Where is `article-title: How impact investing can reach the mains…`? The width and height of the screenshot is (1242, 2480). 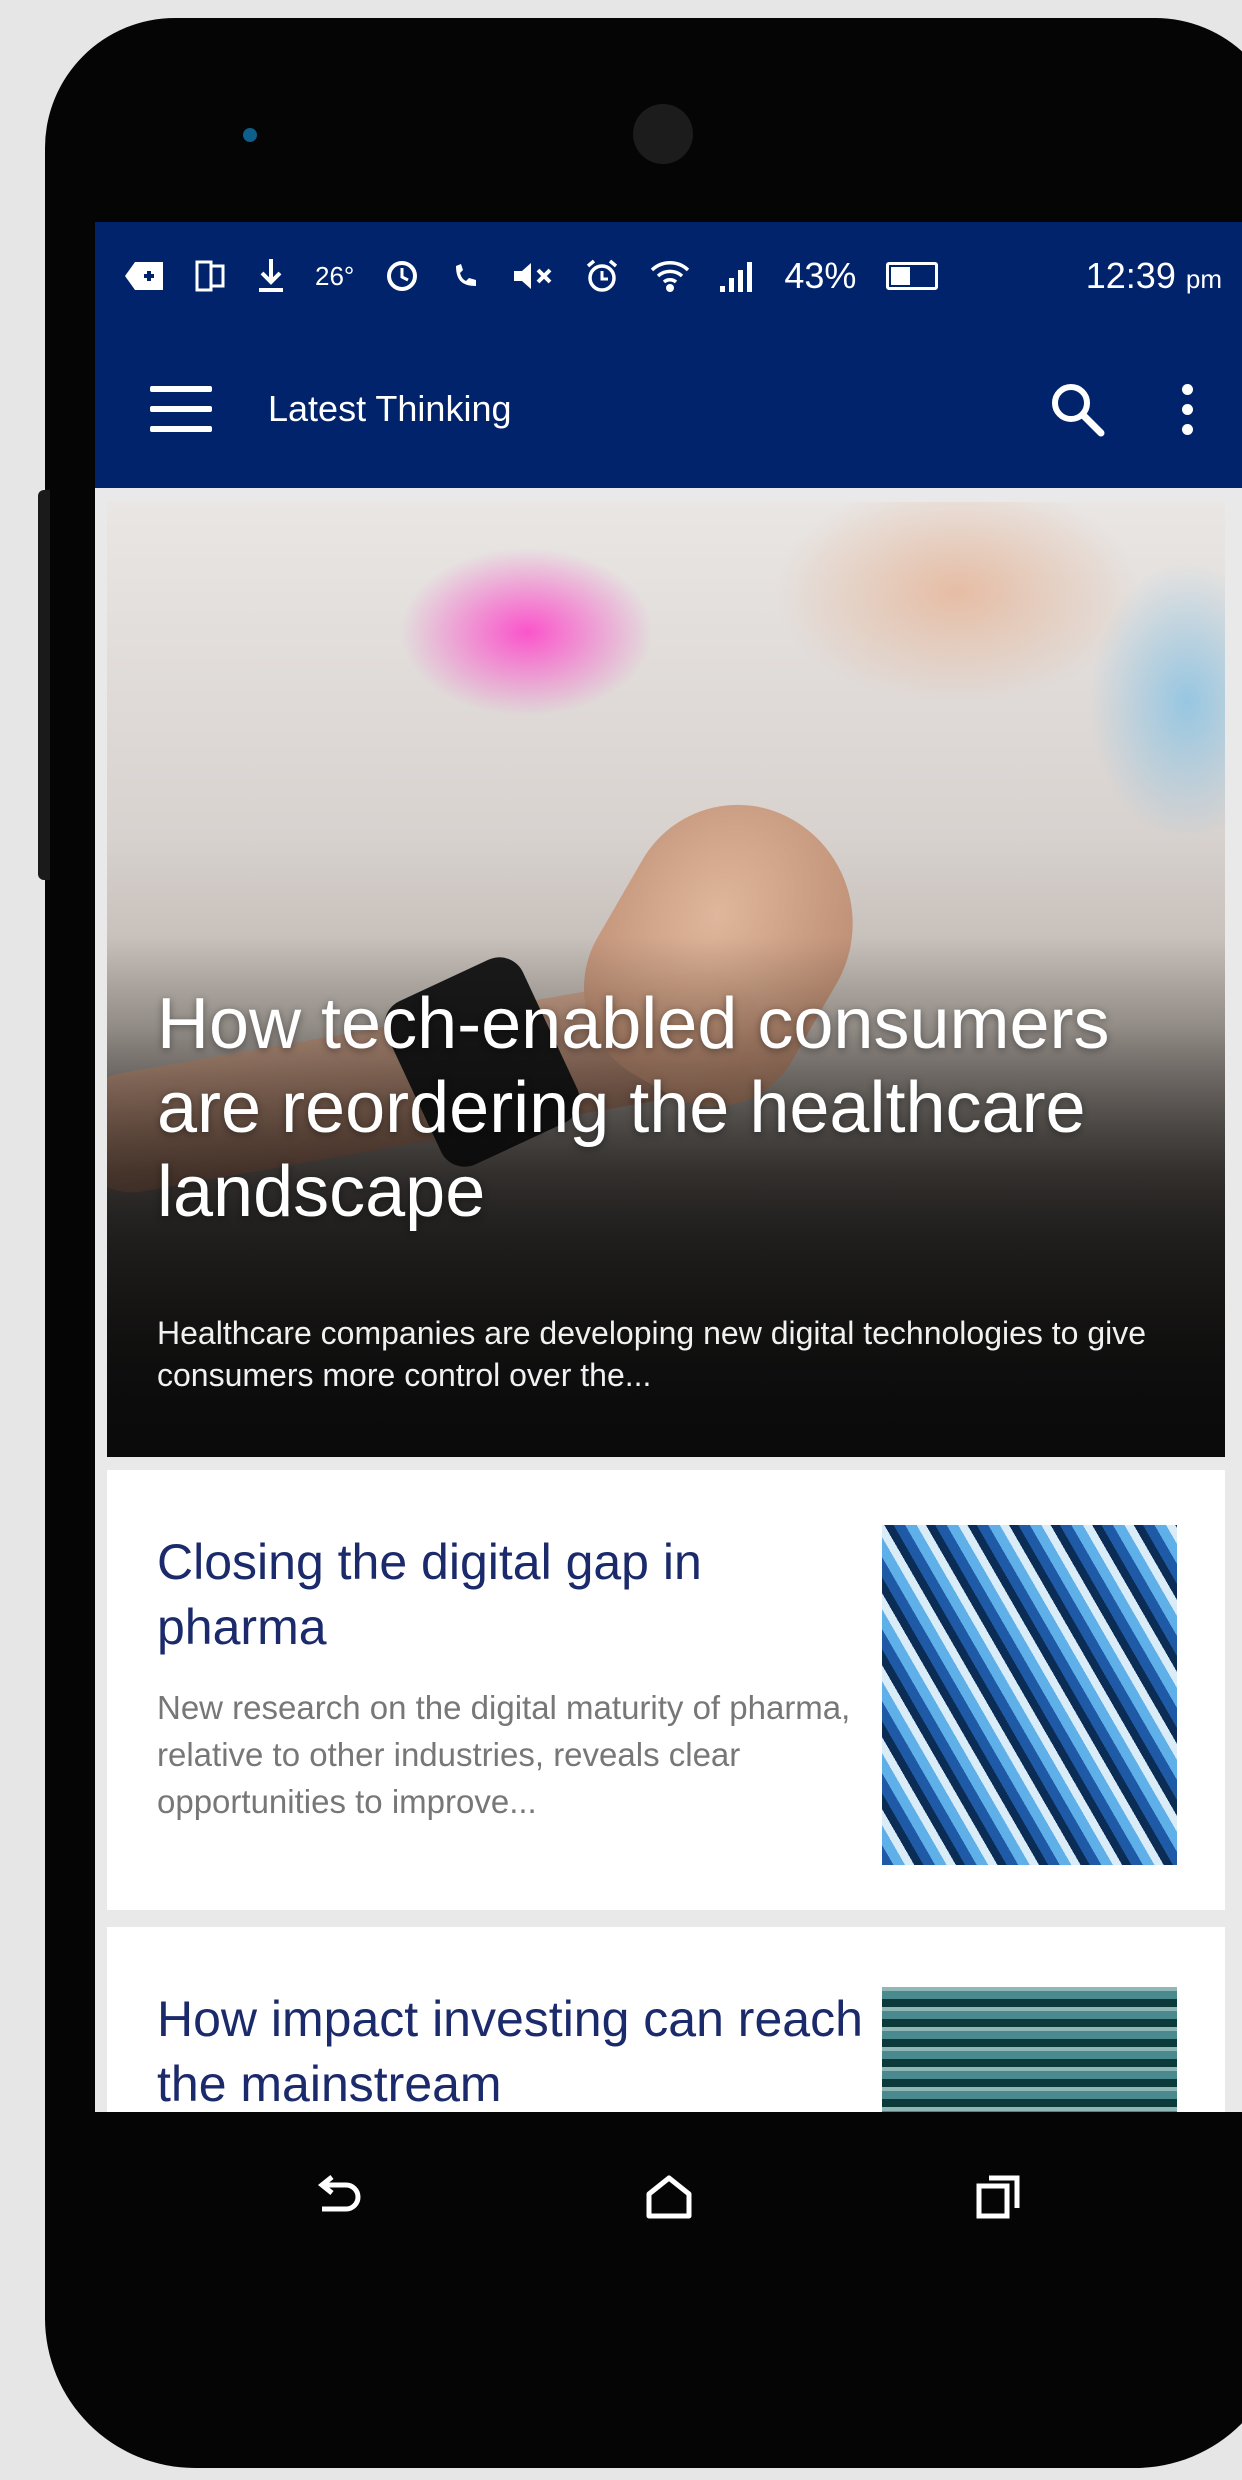 article-title: How impact investing can reach the mains… is located at coordinates (510, 2051).